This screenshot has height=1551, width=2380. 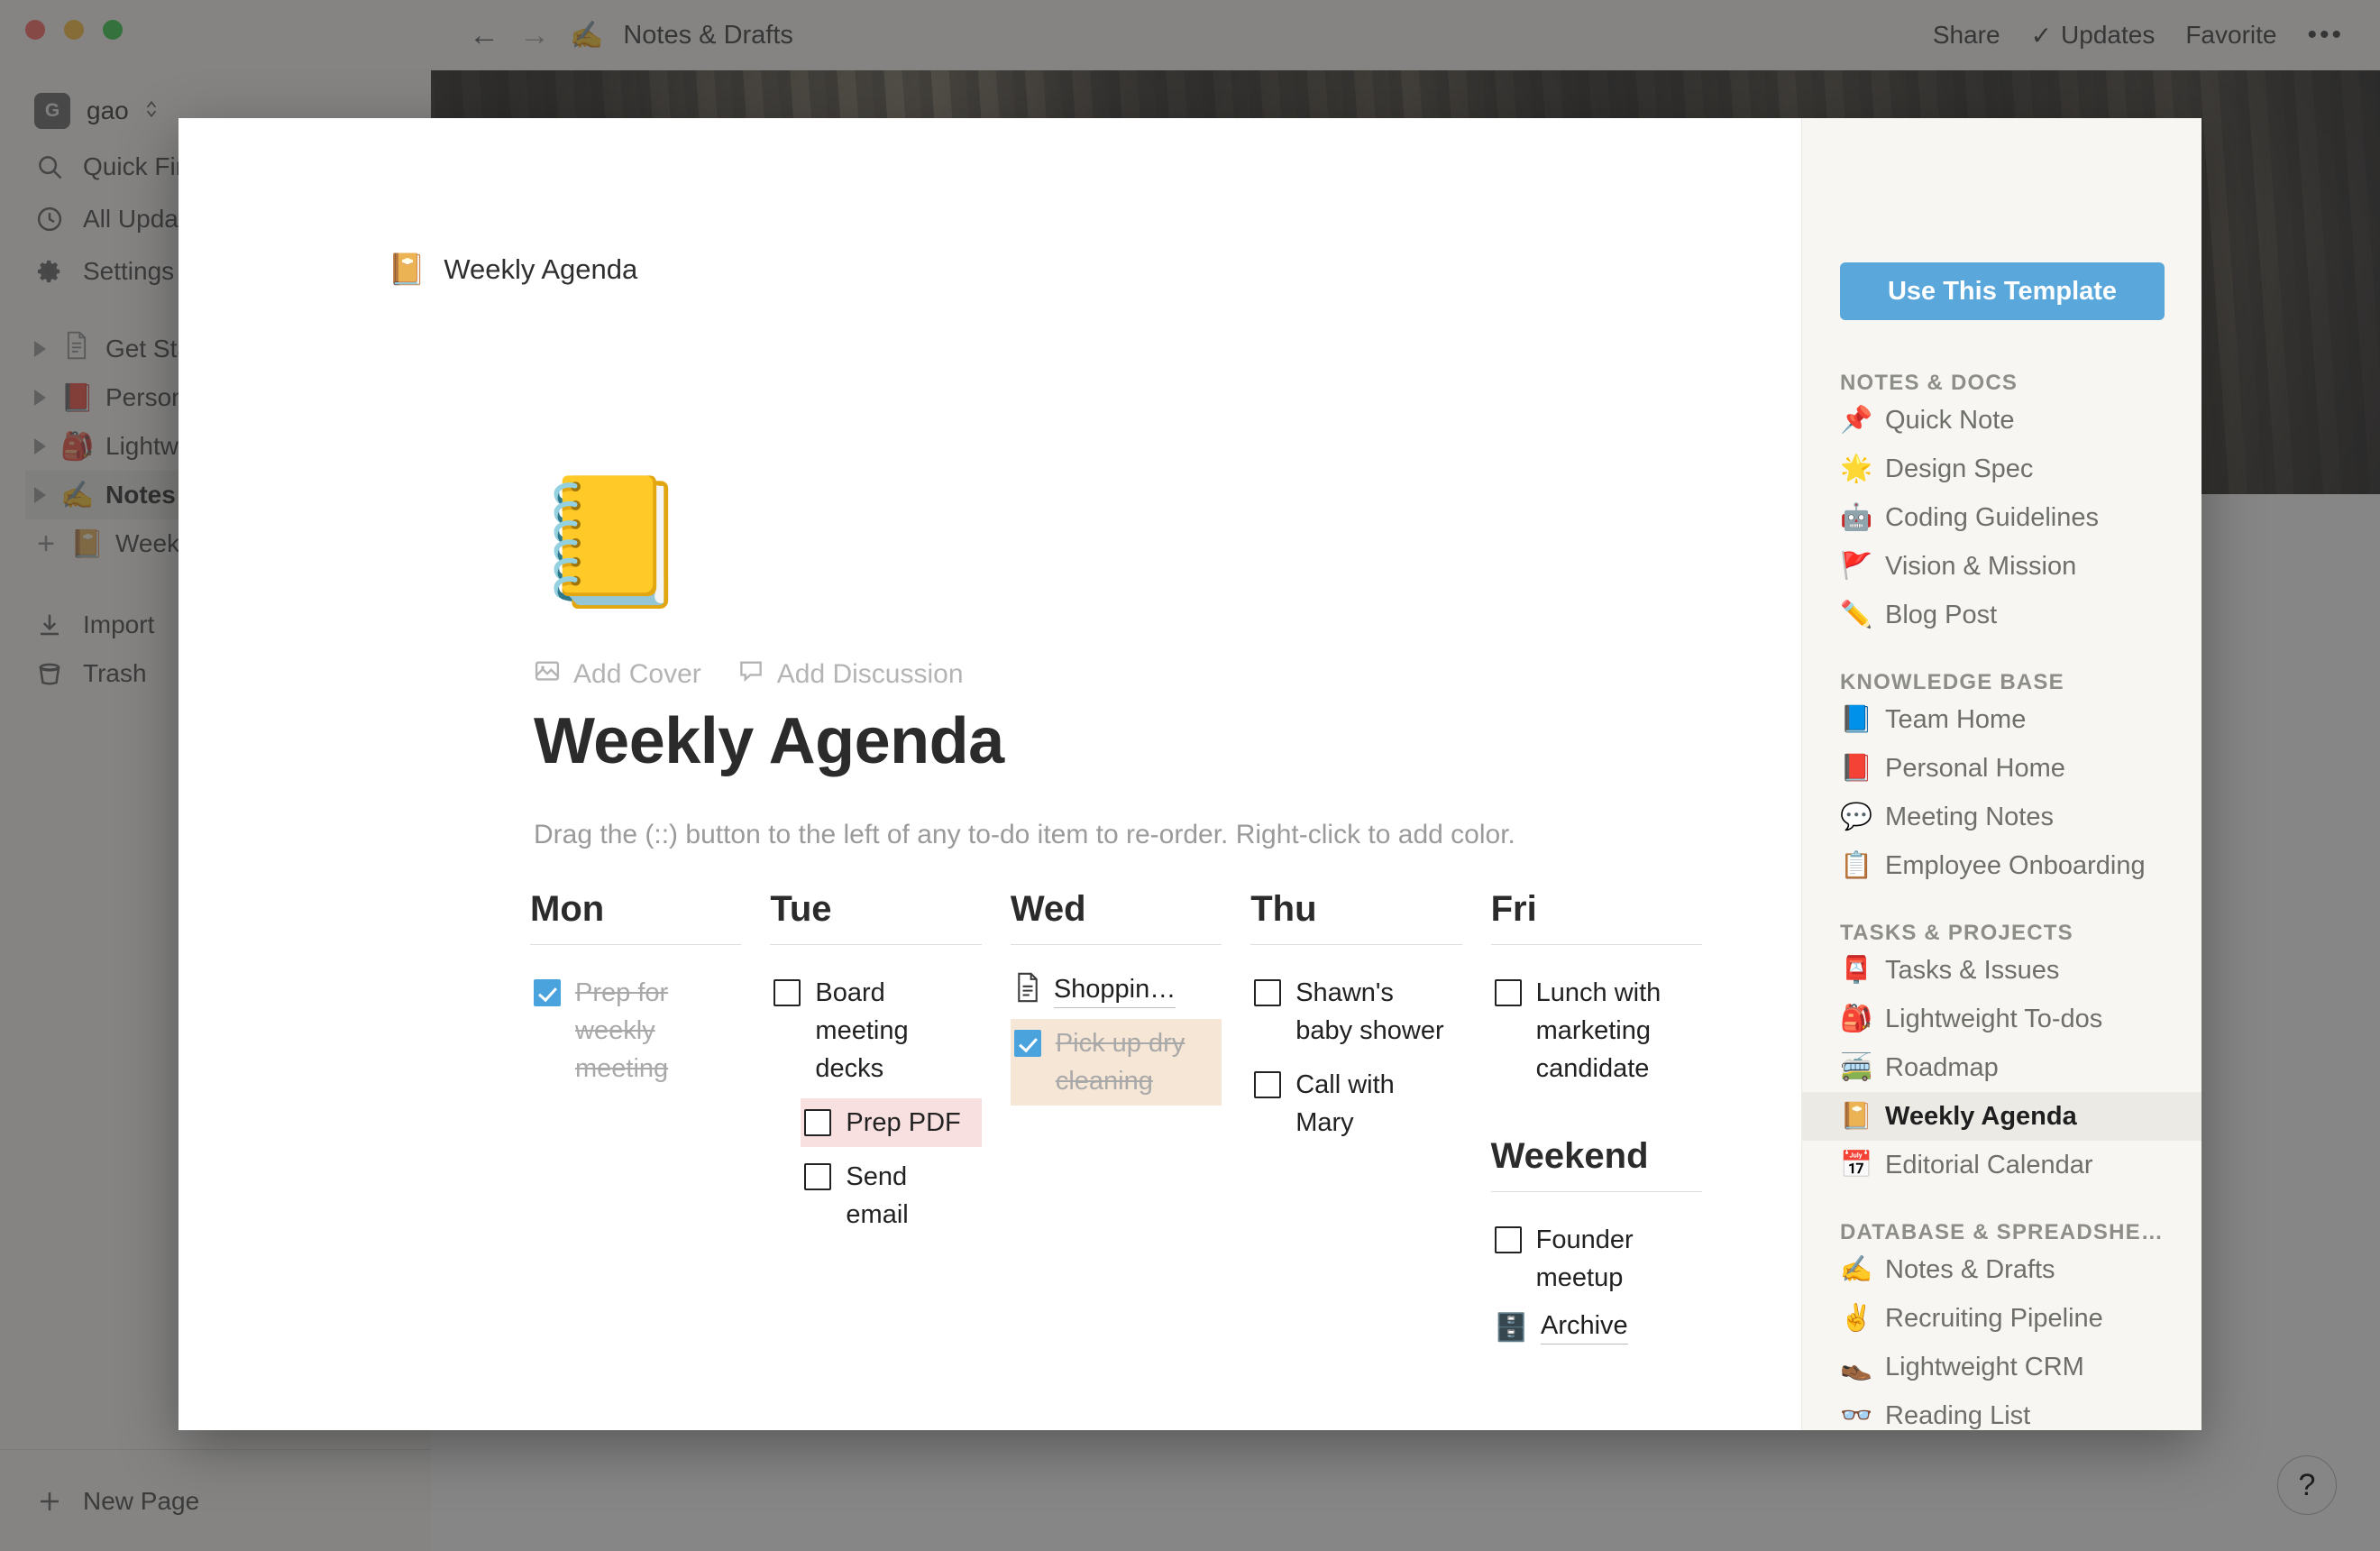 I want to click on rail-item-tasks-and-issues: 📮 Tasks & Issues, so click(x=2002, y=970).